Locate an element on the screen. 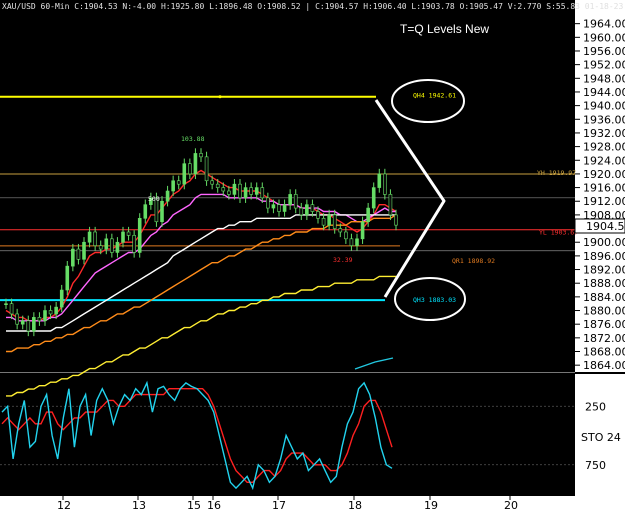 This screenshot has height=511, width=625. y-tick-label: 1916.00 is located at coordinates (604, 188).